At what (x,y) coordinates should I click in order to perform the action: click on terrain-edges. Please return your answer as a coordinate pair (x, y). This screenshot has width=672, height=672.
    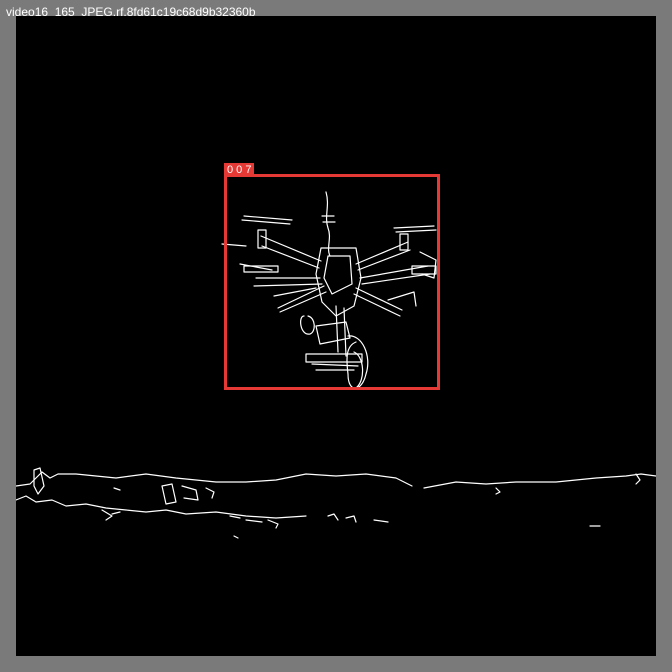
    Looking at the image, I should click on (336, 503).